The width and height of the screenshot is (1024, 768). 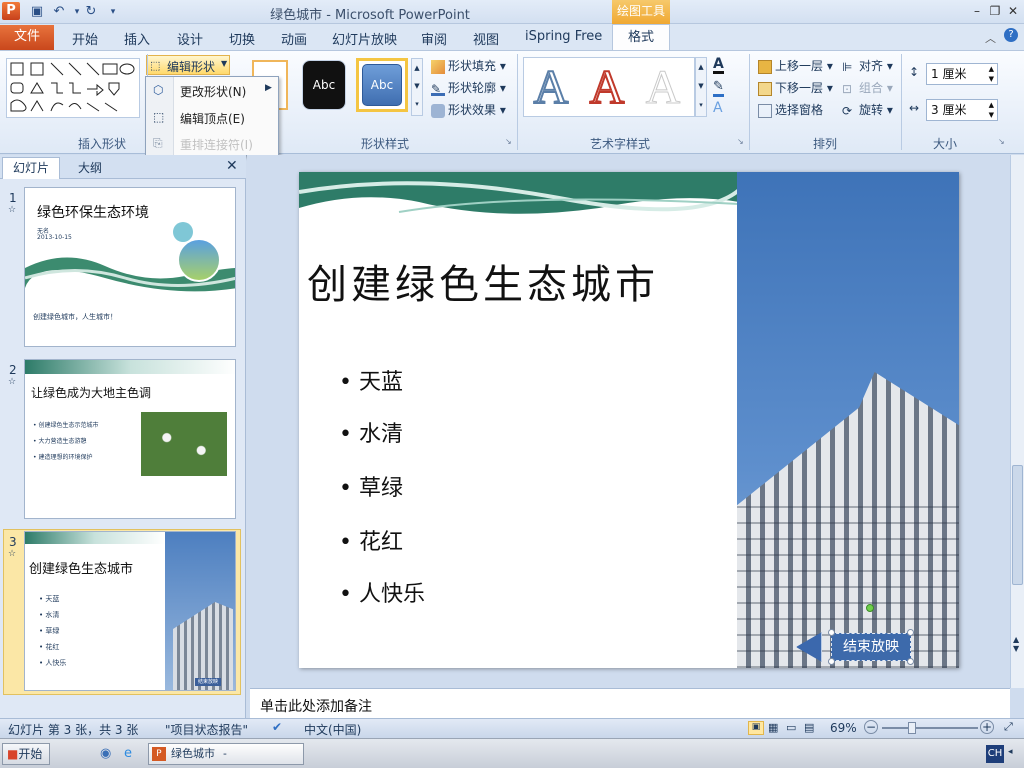 I want to click on vertical-scrollbar: ▲ ▼, so click(x=1017, y=421).